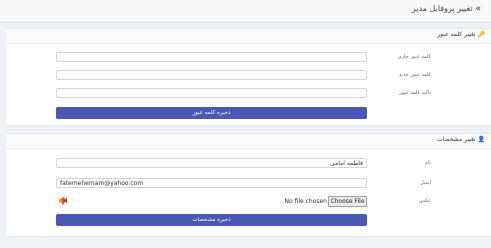 The width and height of the screenshot is (491, 248). Describe the element at coordinates (461, 34) in the screenshot. I see `change-password-title: 🔑تغییر کلمه عبور` at that location.